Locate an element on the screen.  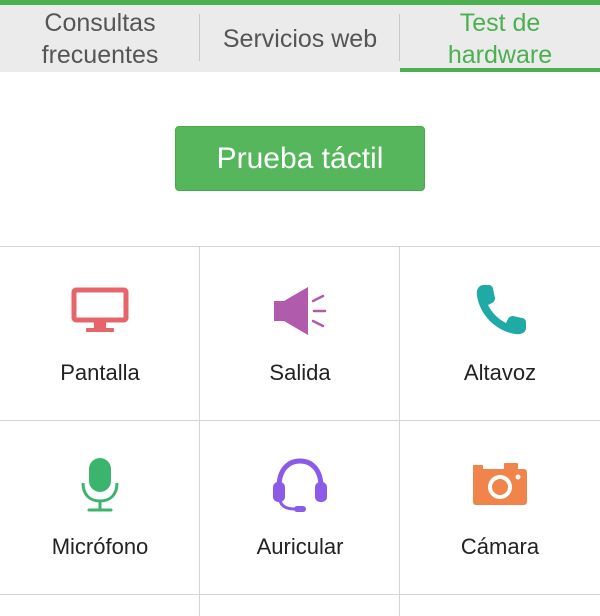
test-item-auricular: Auricular is located at coordinates (300, 508).